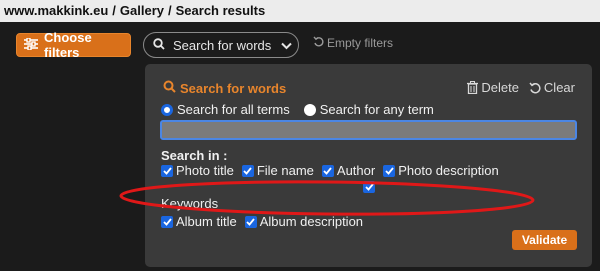  I want to click on panel-actions: Delete Clear, so click(521, 87).